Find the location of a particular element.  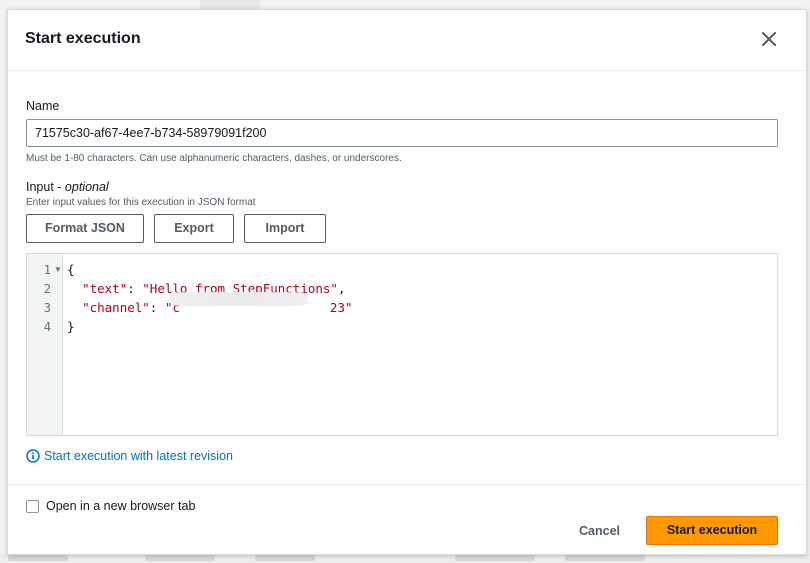

input-label-optional: optional is located at coordinates (86, 187).